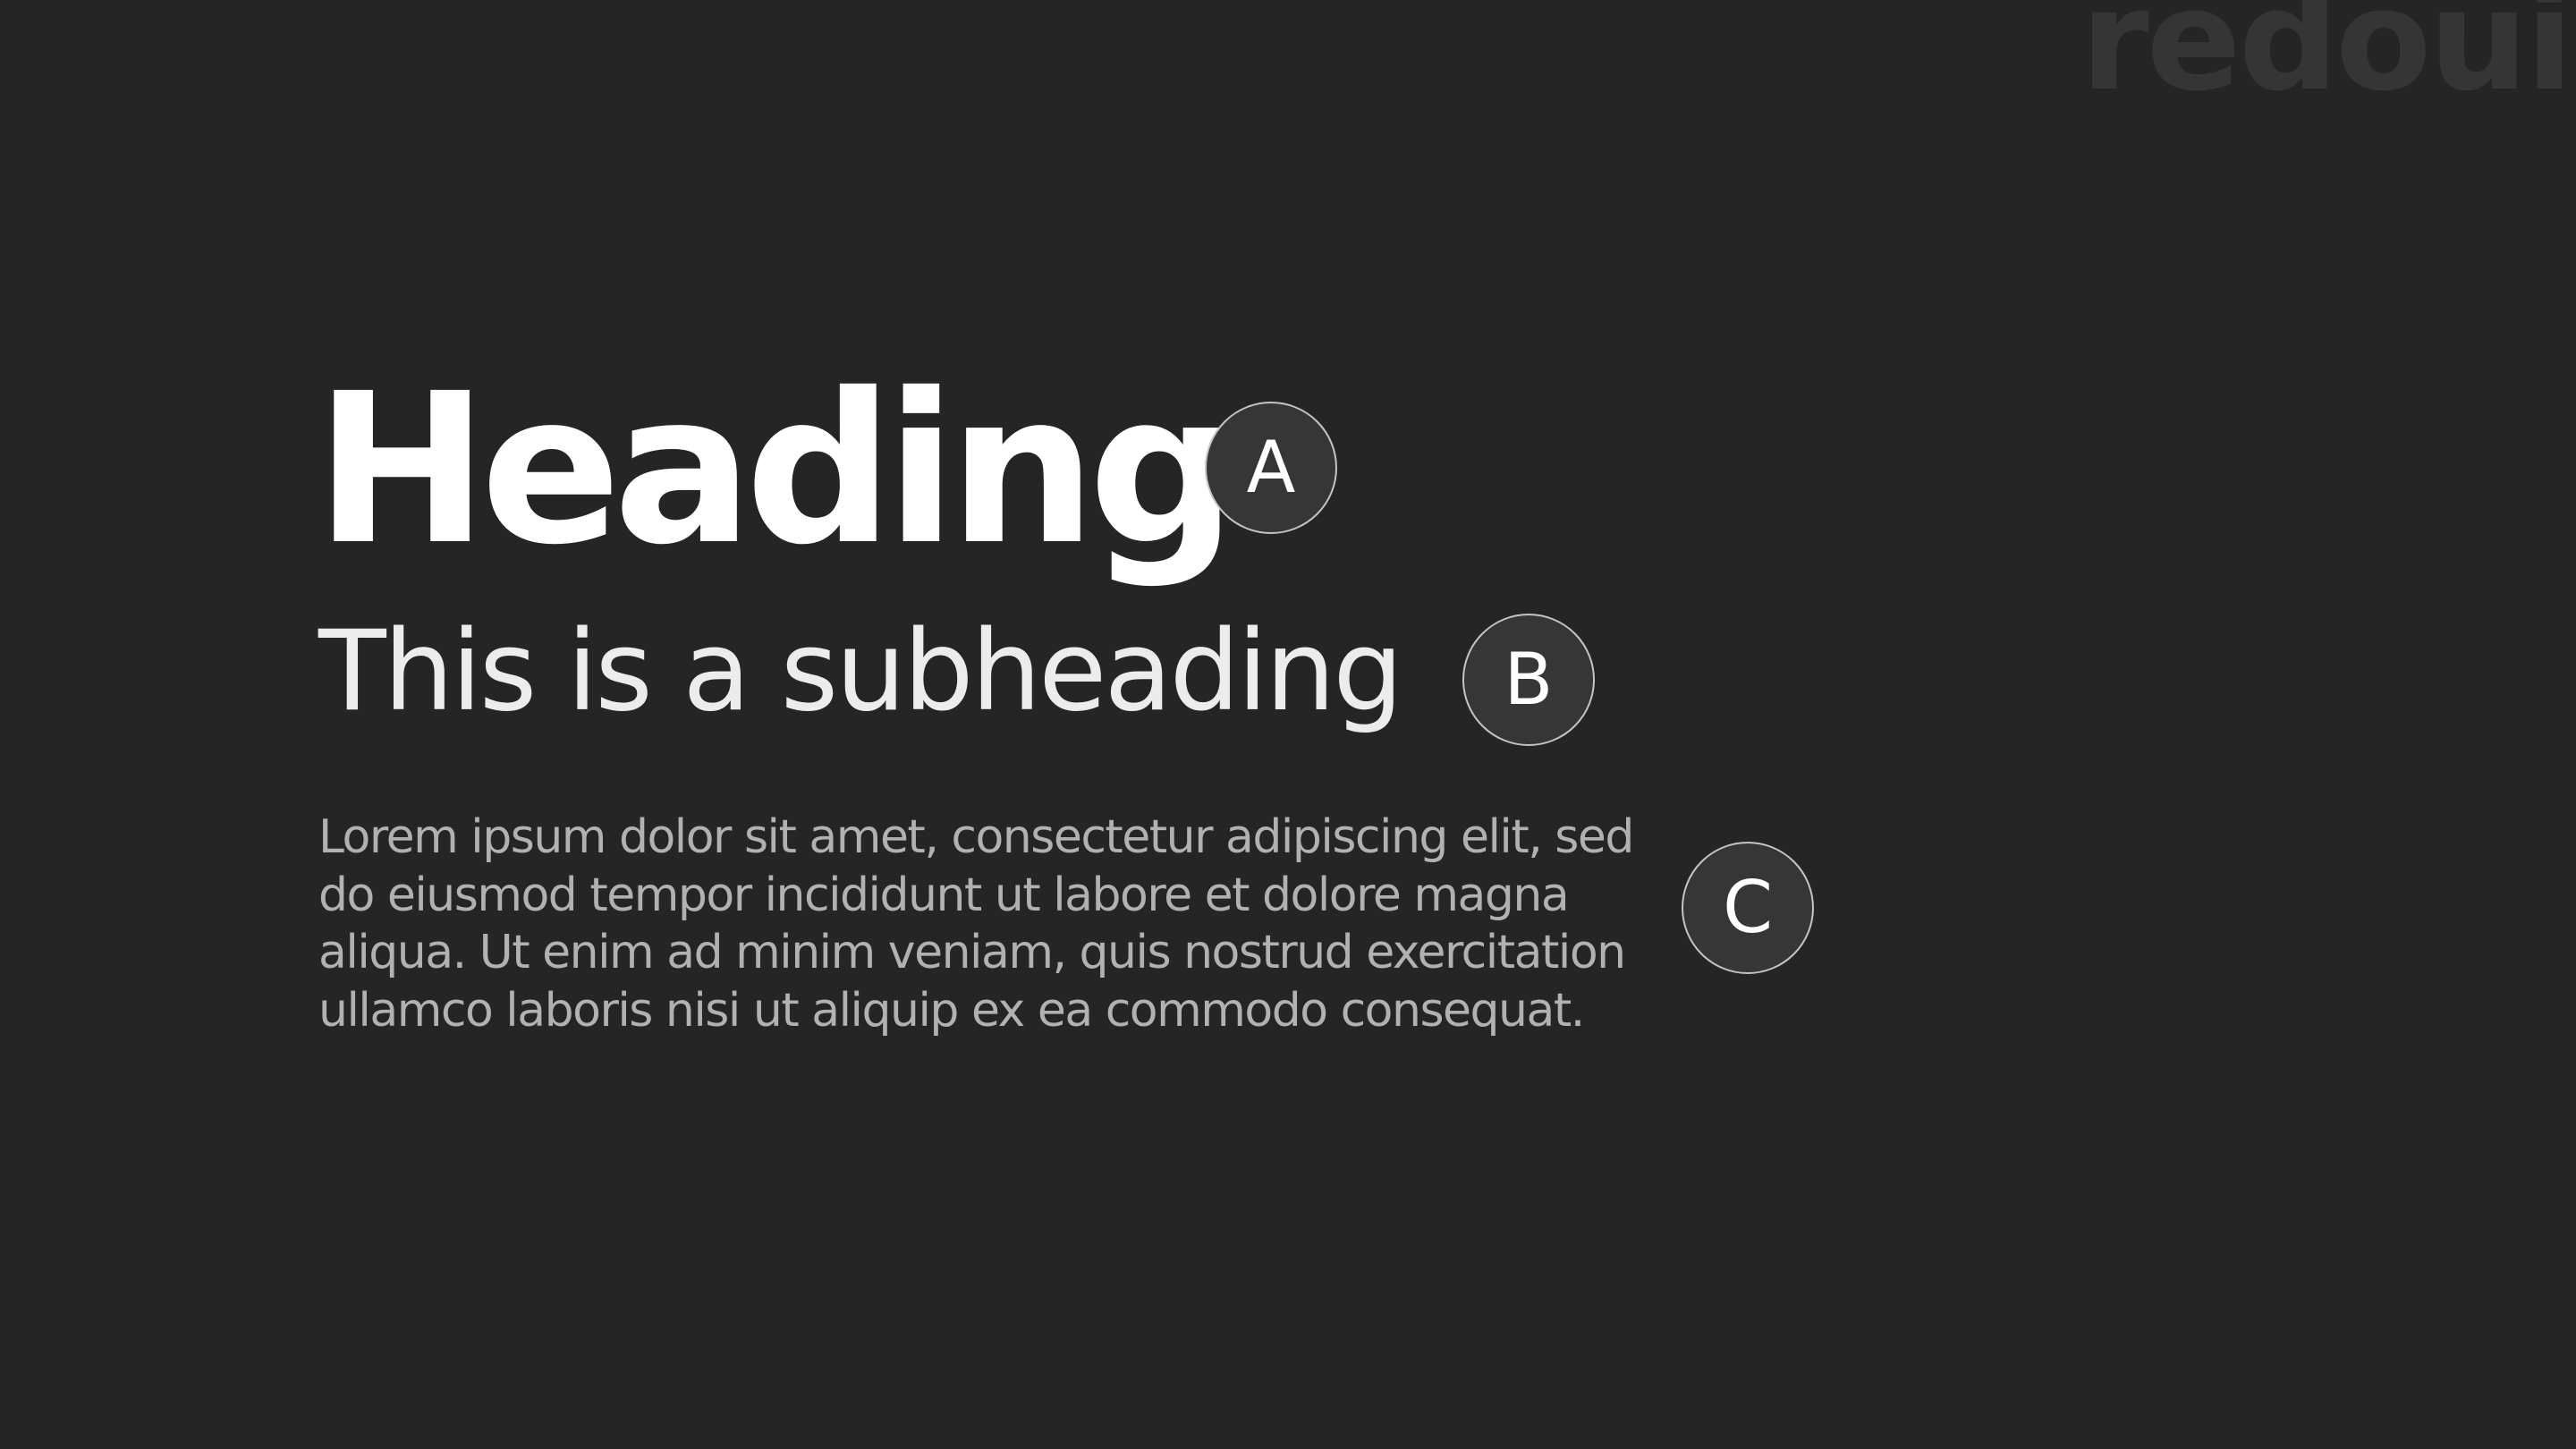 Image resolution: width=2576 pixels, height=1449 pixels. I want to click on marker-badge-a: A, so click(1271, 468).